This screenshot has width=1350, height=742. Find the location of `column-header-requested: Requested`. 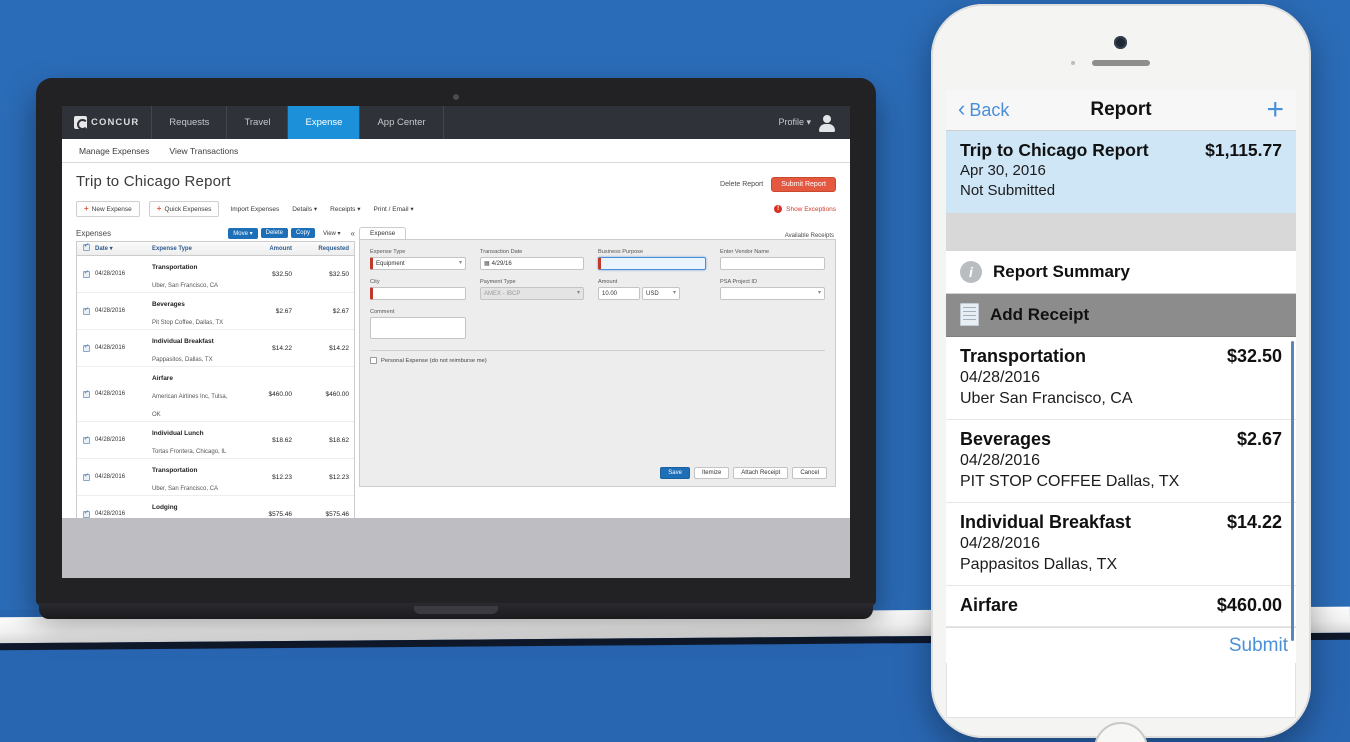

column-header-requested: Requested is located at coordinates (323, 249).